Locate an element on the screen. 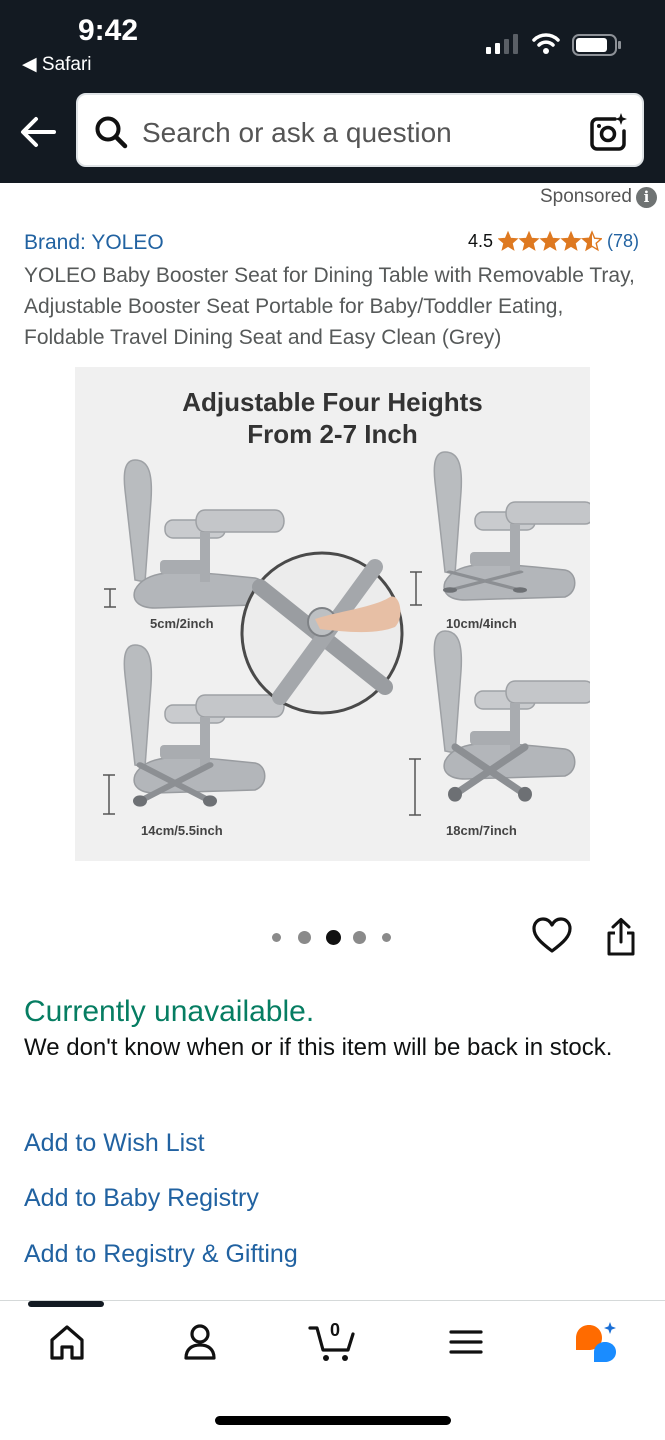  active-tab-indicator is located at coordinates (66, 1304).